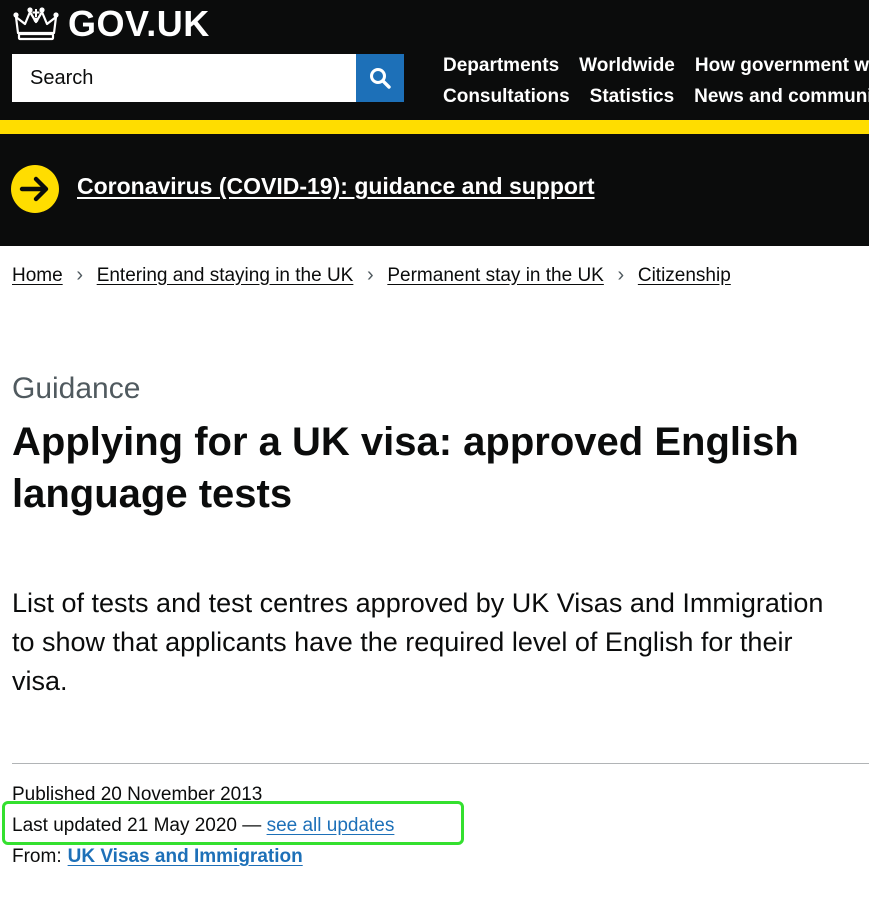 This screenshot has width=869, height=905. I want to click on breadcrumb-citizenship: Citizenship, so click(684, 276).